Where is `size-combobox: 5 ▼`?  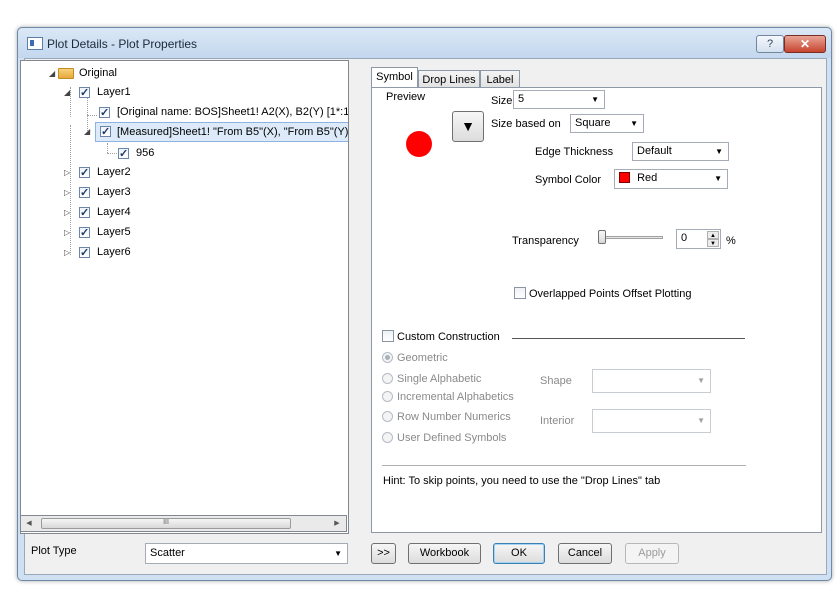
size-combobox: 5 ▼ is located at coordinates (559, 99).